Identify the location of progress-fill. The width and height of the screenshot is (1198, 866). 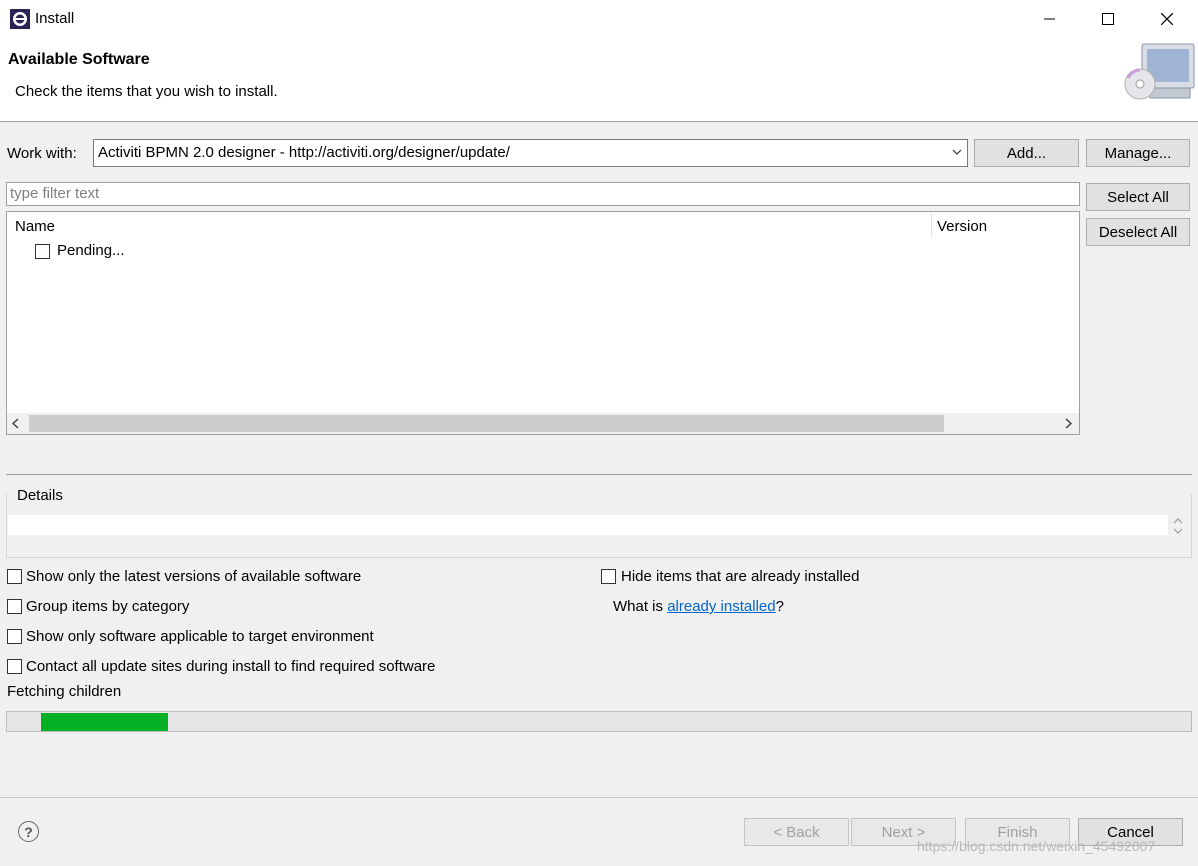
(104, 722).